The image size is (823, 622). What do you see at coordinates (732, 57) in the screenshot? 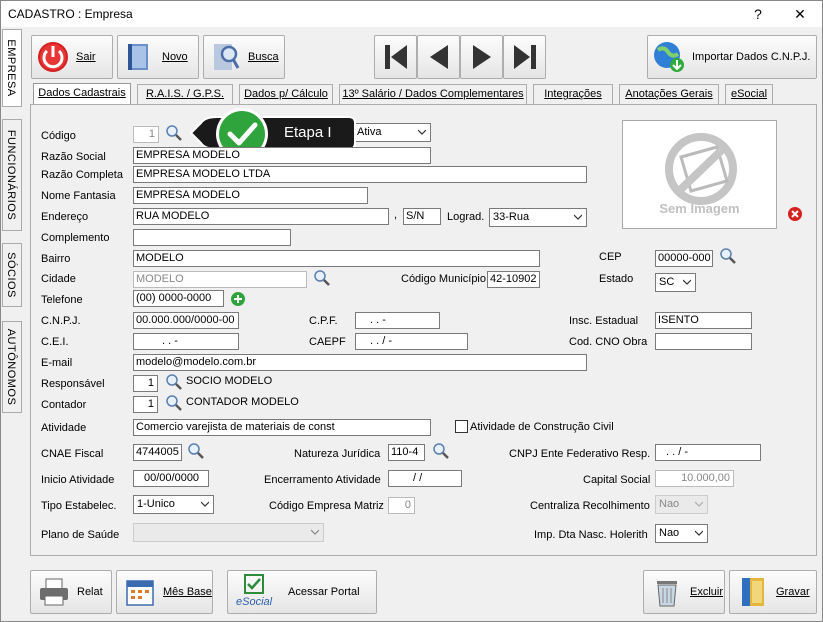
I see `importar-cnpj-button: Importar Dados C.N.P.J.` at bounding box center [732, 57].